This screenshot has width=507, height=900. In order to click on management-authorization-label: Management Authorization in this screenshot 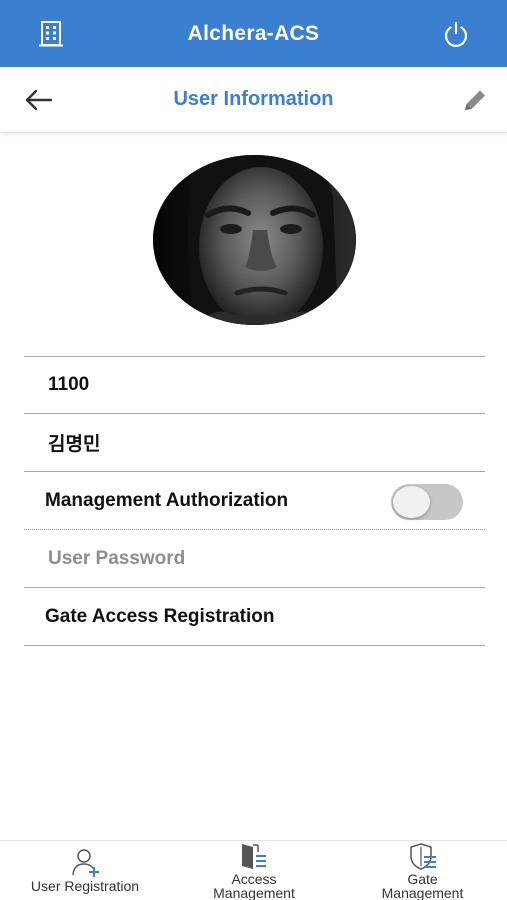, I will do `click(167, 500)`.